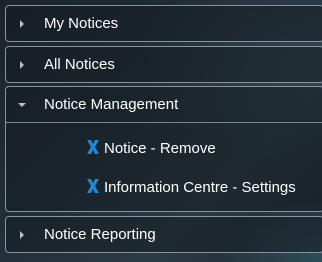 The height and width of the screenshot is (262, 322). What do you see at coordinates (100, 234) in the screenshot?
I see `section-label: Notice Reporting` at bounding box center [100, 234].